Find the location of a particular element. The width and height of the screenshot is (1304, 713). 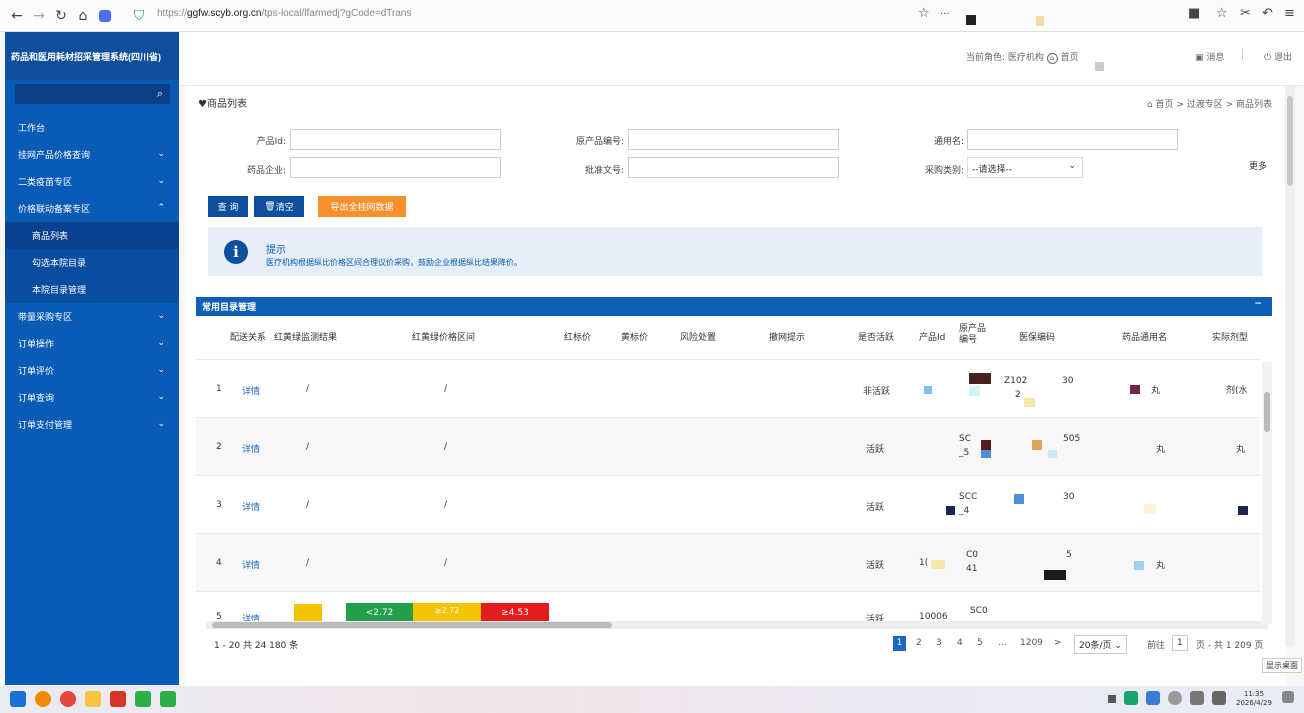

browser-app-icon is located at coordinates (68, 699).